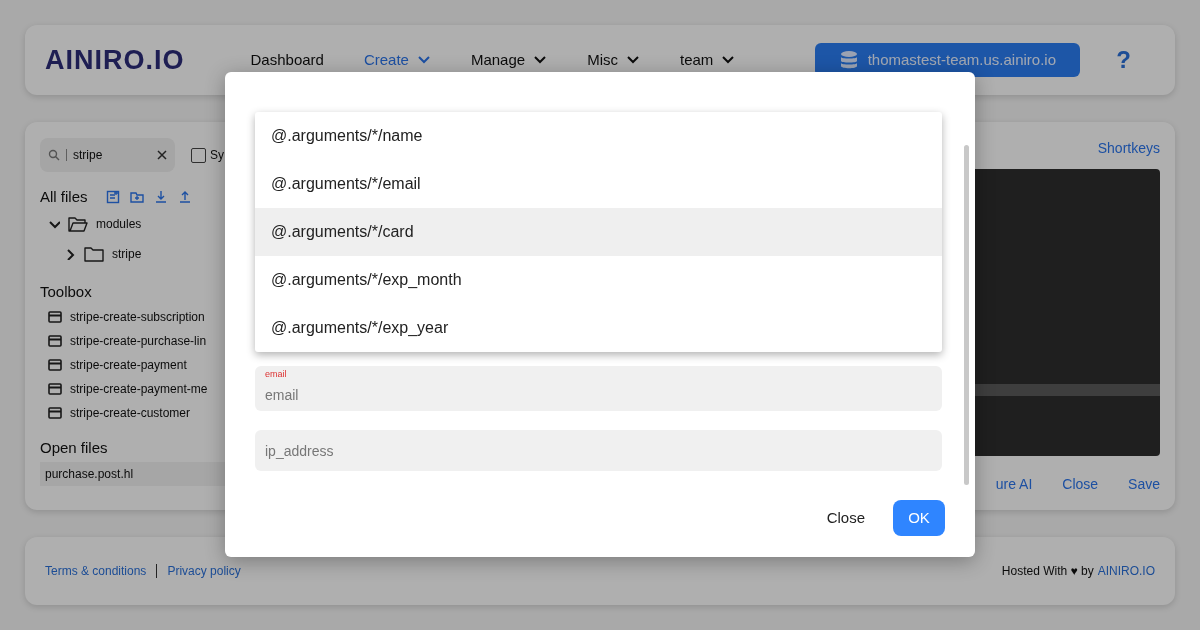  I want to click on open-file-tab: purchase.post.hl, so click(132, 473).